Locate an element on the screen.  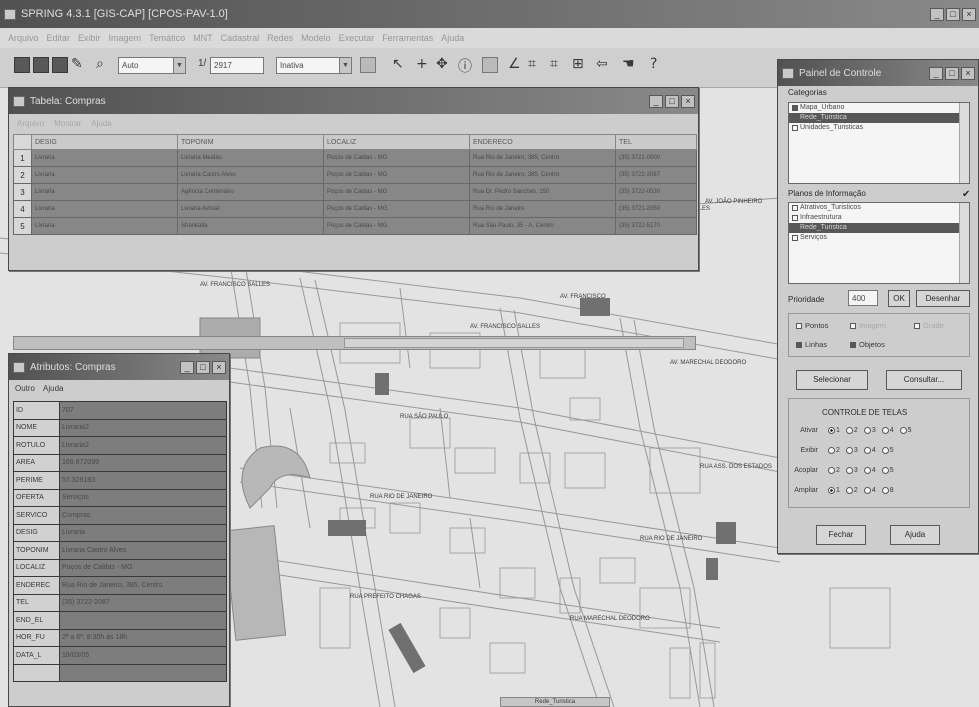
blank-tool-icon is located at coordinates (490, 65).